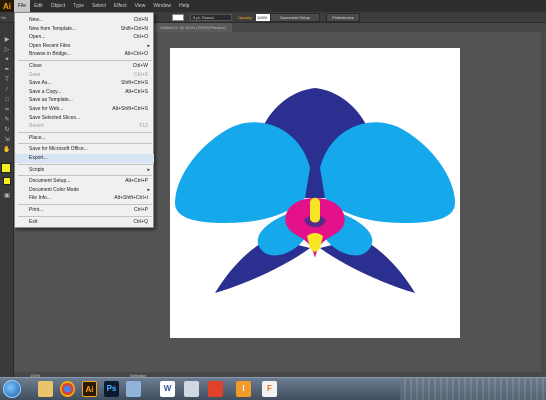 The height and width of the screenshot is (400, 546). What do you see at coordinates (12, 389) in the screenshot?
I see `start-orb-icon` at bounding box center [12, 389].